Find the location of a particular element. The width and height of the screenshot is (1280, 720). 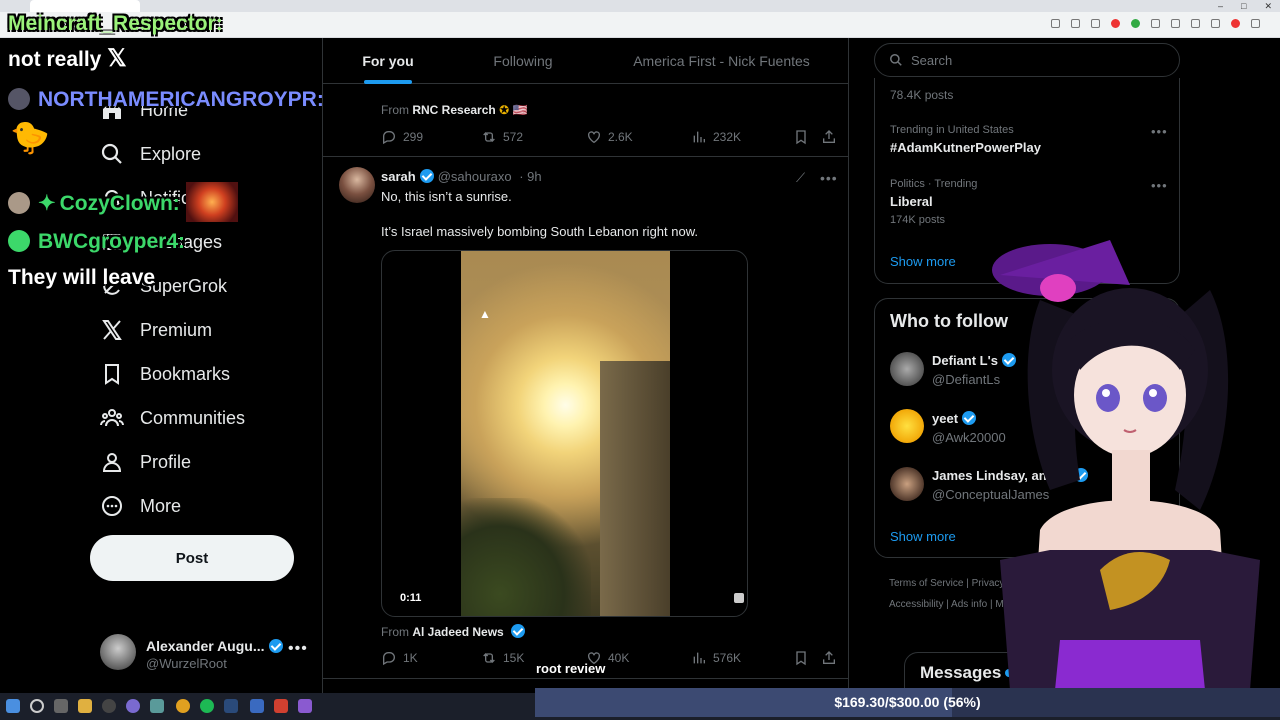

tab-america-first: America First - Nick Fuentes is located at coordinates (720, 61).